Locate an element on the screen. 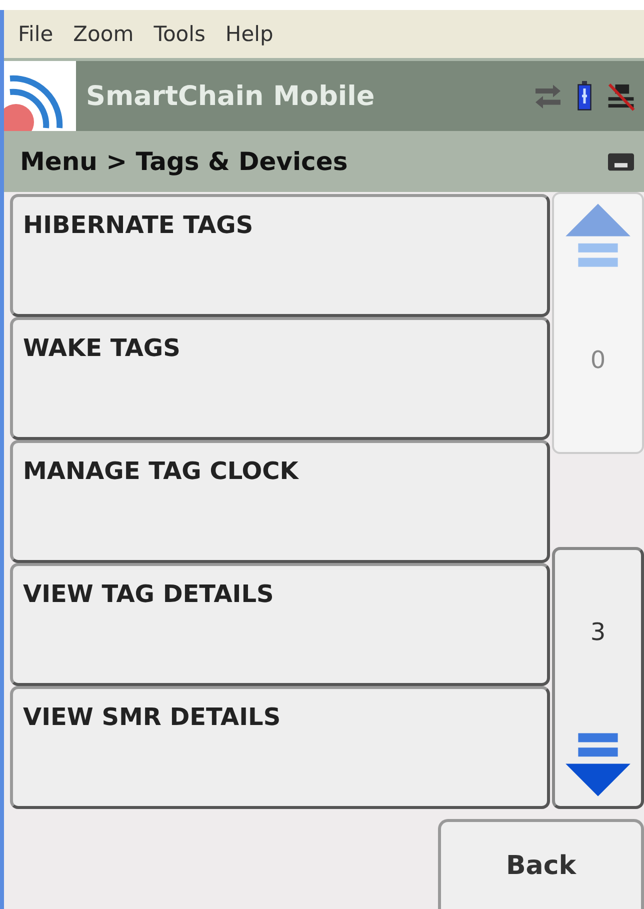 This screenshot has height=909, width=644. menu-item-button: VIEW TAG DETAILS is located at coordinates (280, 624).